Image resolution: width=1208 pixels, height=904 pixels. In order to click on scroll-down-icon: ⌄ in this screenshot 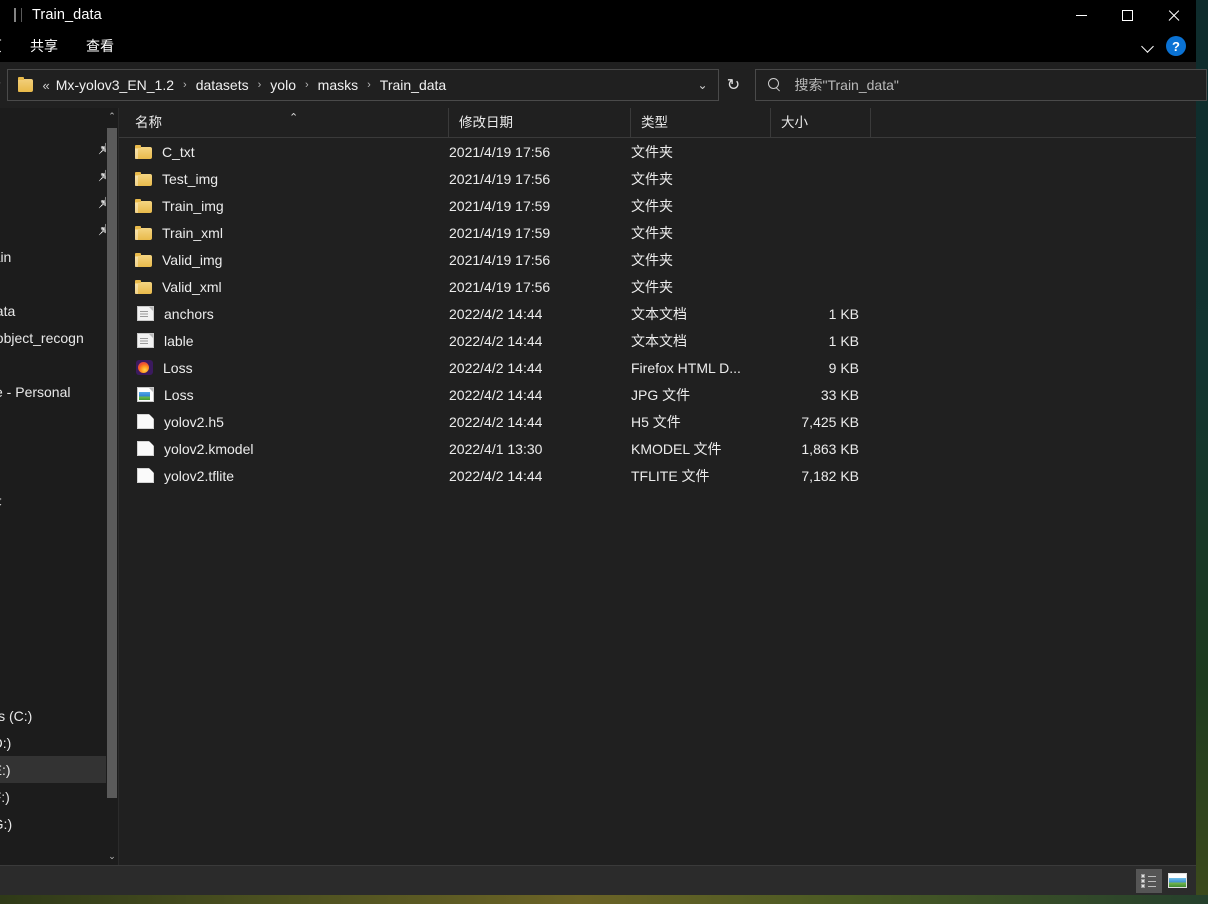, I will do `click(112, 856)`.